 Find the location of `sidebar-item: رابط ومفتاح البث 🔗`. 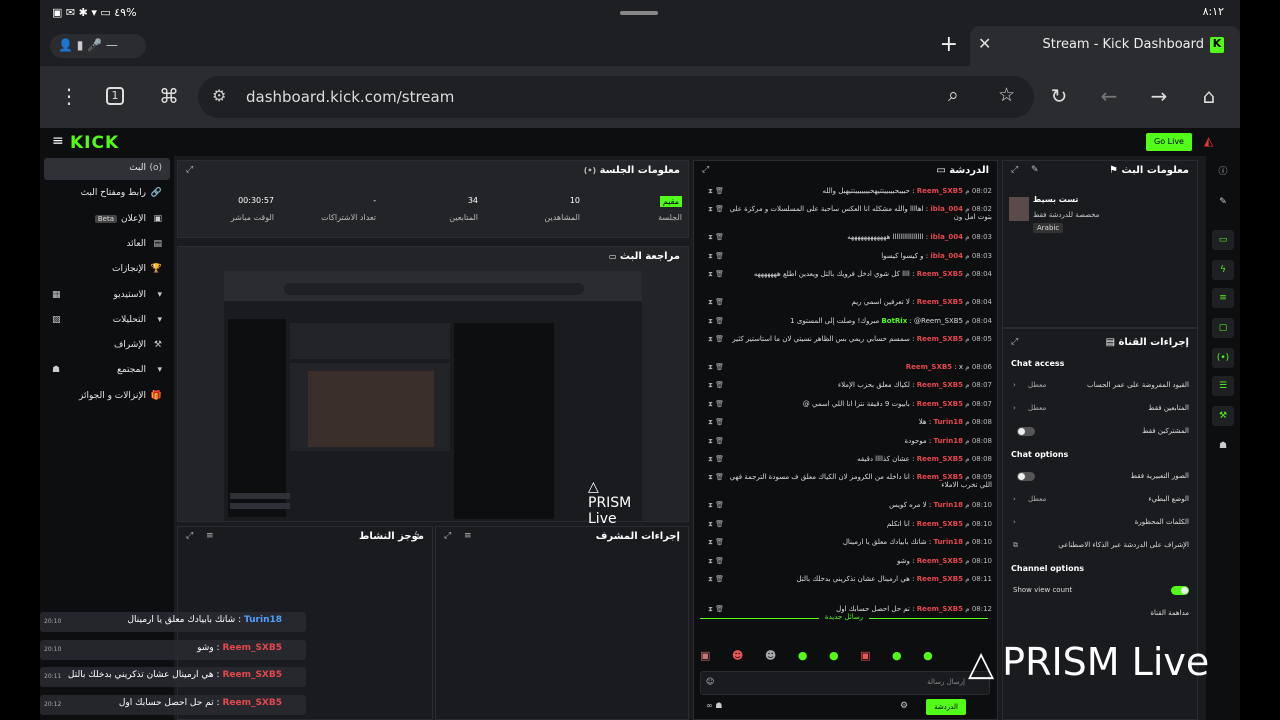

sidebar-item: رابط ومفتاح البث 🔗 is located at coordinates (107, 194).